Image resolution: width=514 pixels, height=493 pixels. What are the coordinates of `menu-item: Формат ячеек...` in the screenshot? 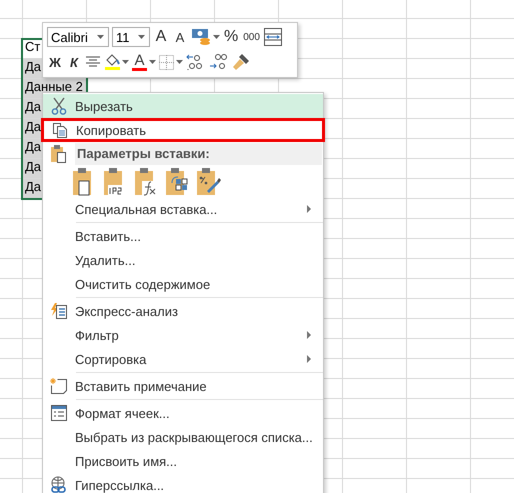 It's located at (183, 413).